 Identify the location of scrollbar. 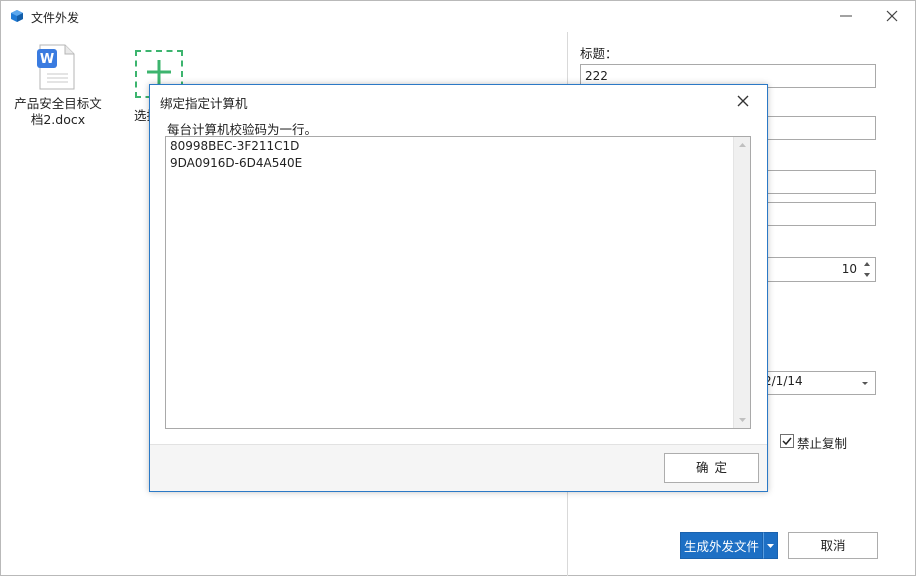
(741, 282).